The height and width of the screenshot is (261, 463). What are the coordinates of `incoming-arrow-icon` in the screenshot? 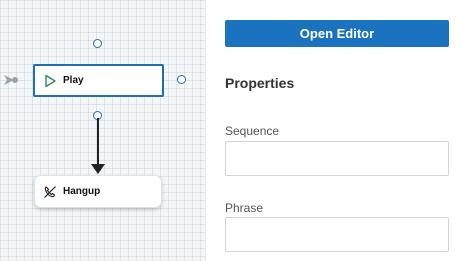 It's located at (11, 80).